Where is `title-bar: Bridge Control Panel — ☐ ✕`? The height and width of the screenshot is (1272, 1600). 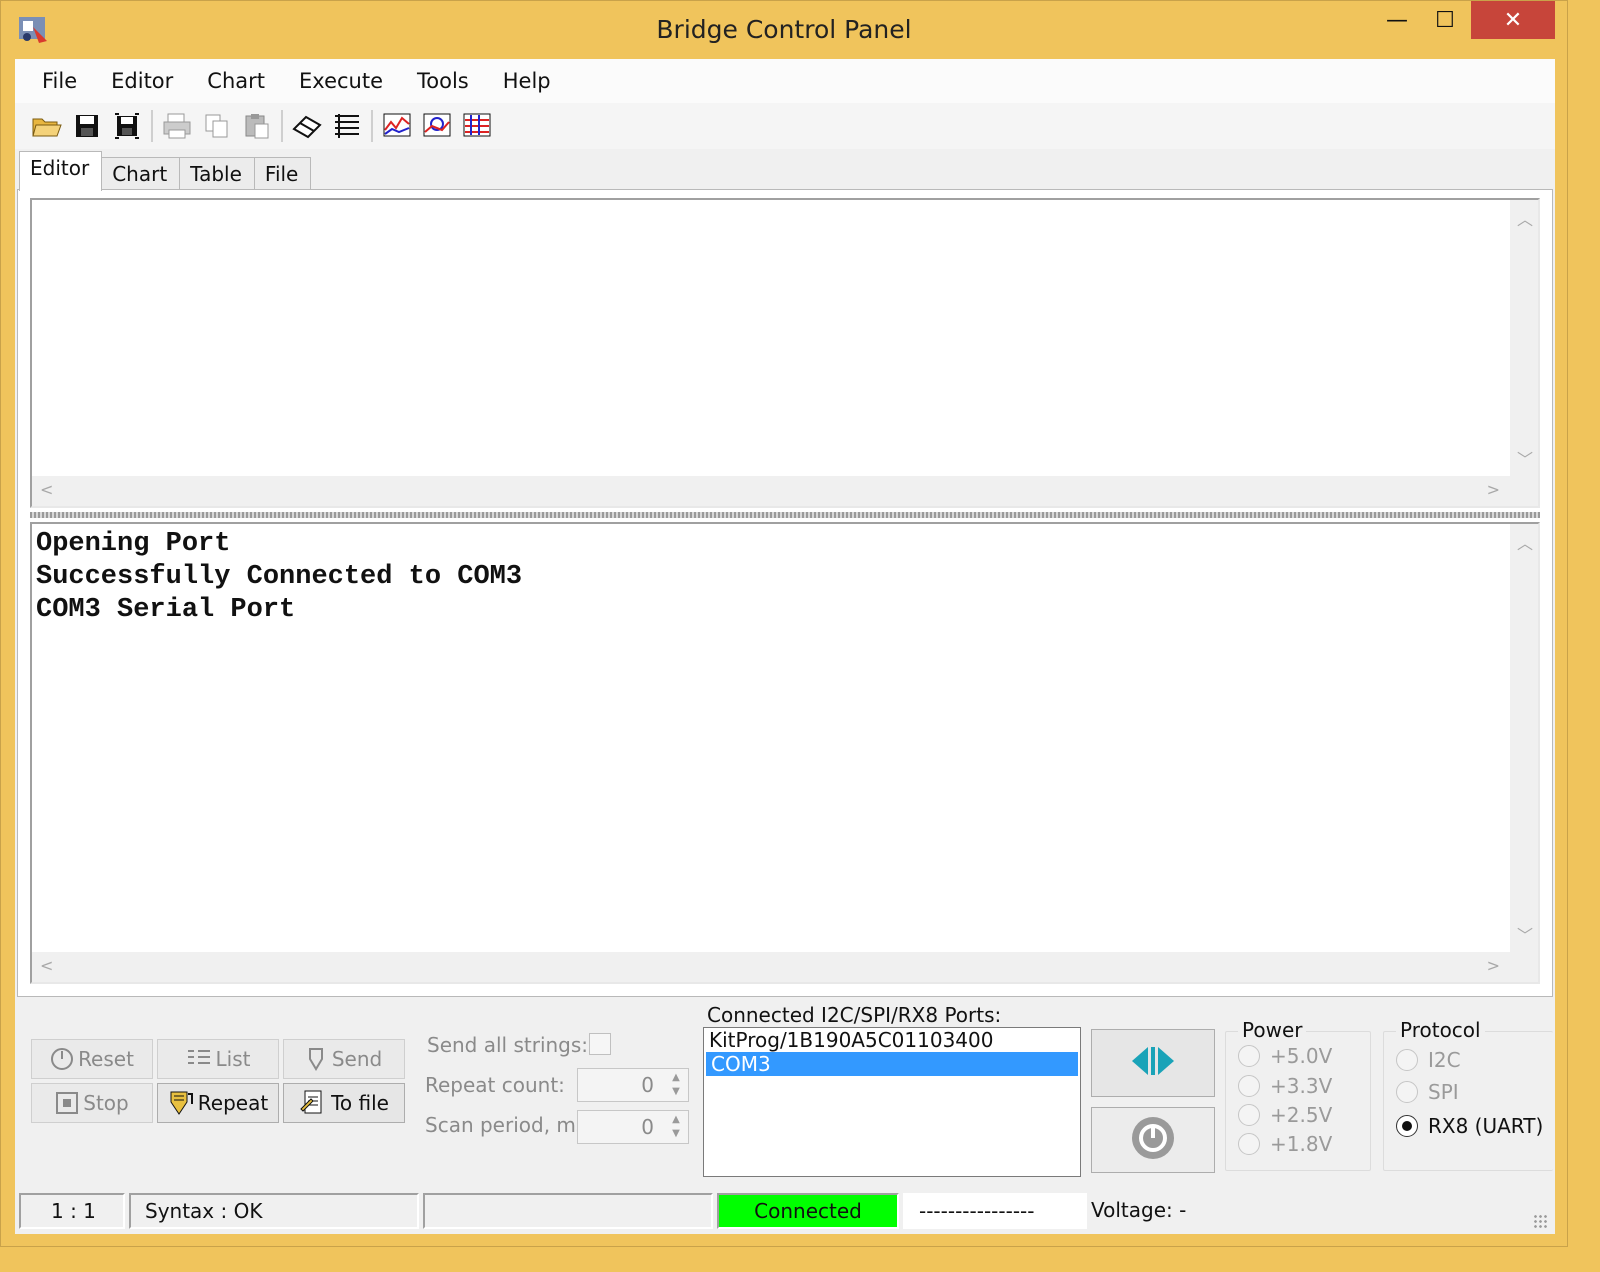 title-bar: Bridge Control Panel — ☐ ✕ is located at coordinates (784, 30).